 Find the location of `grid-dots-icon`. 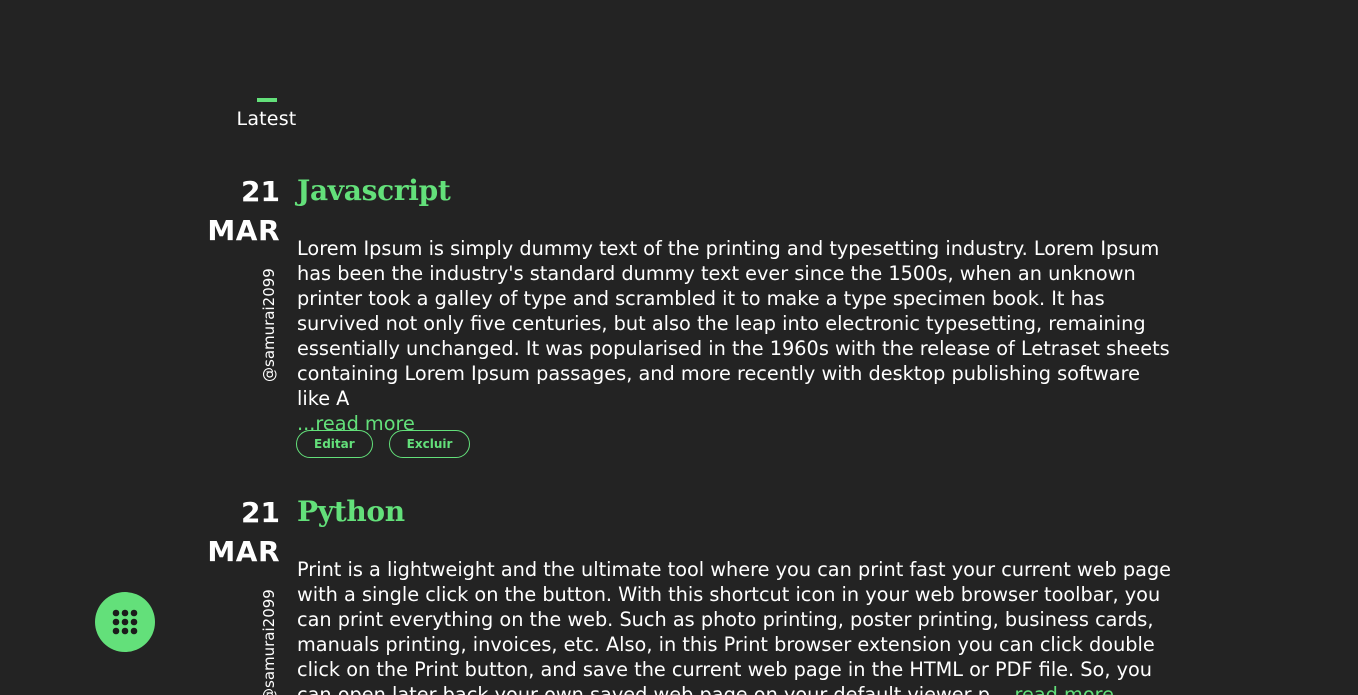

grid-dots-icon is located at coordinates (125, 622).